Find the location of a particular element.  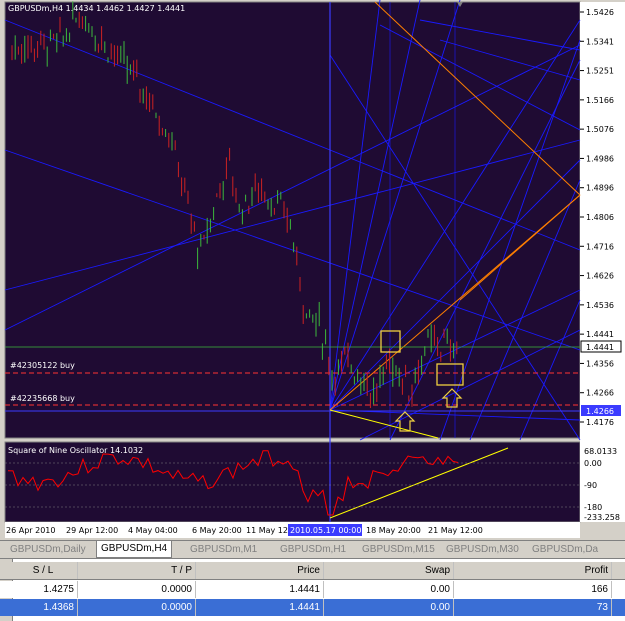

price-tick-label: 1.4266 is located at coordinates (600, 393).